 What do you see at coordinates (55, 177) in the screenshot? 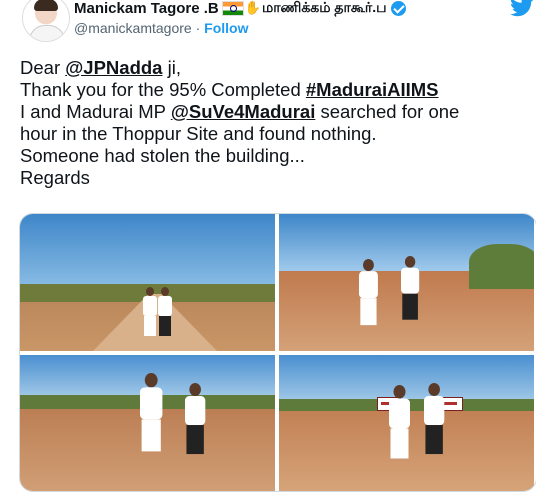
I see `tweet-line-6: Regards` at bounding box center [55, 177].